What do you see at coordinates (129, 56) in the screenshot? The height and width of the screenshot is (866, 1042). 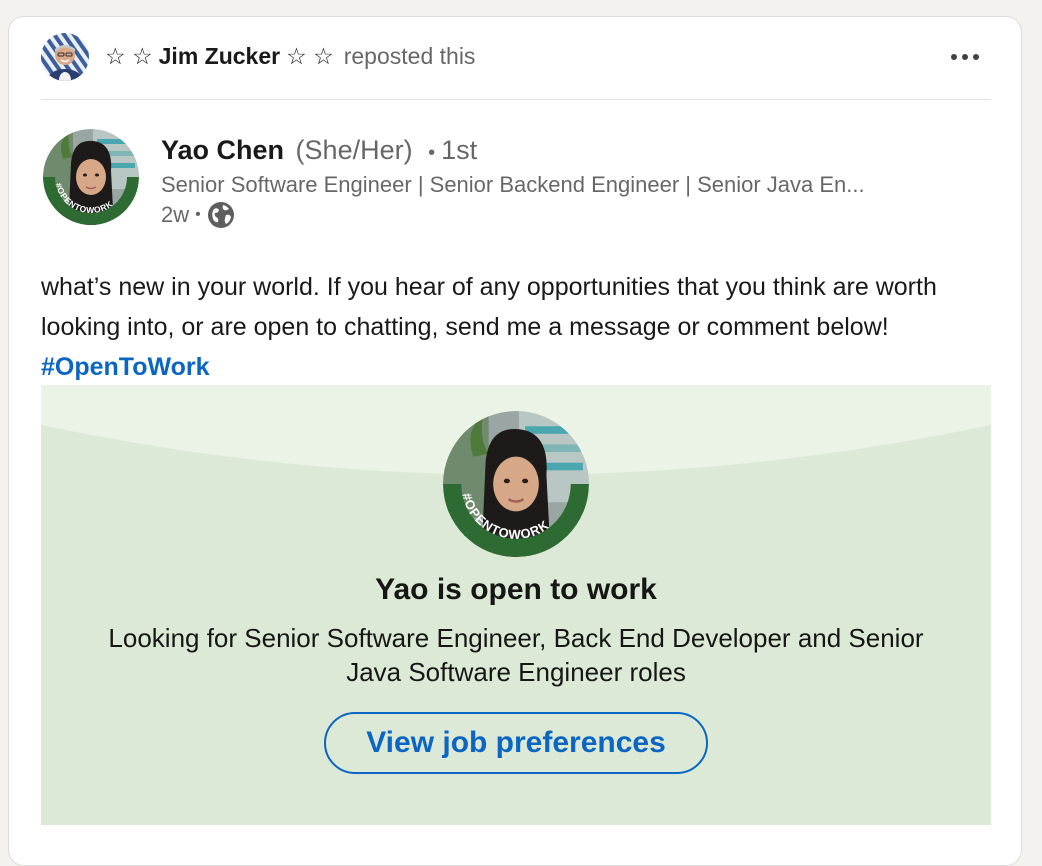 I see `reposter-stars-left: ☆ ☆` at bounding box center [129, 56].